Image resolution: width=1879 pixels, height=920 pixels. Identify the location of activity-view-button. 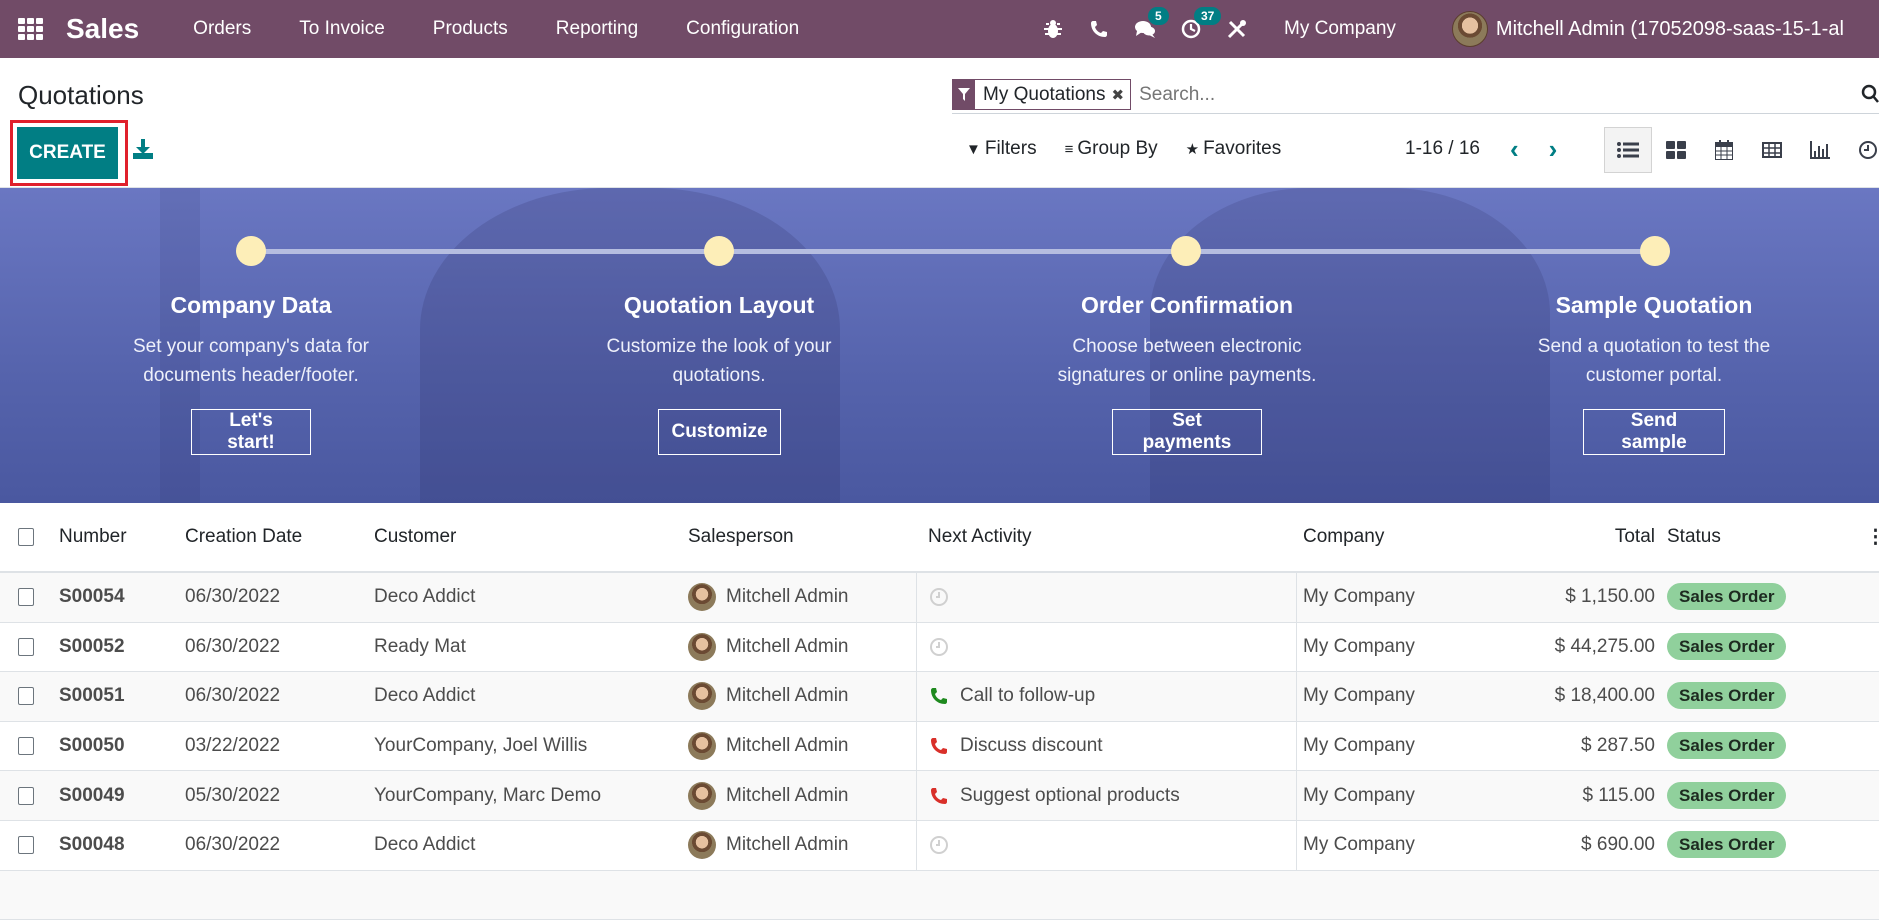
(1861, 150).